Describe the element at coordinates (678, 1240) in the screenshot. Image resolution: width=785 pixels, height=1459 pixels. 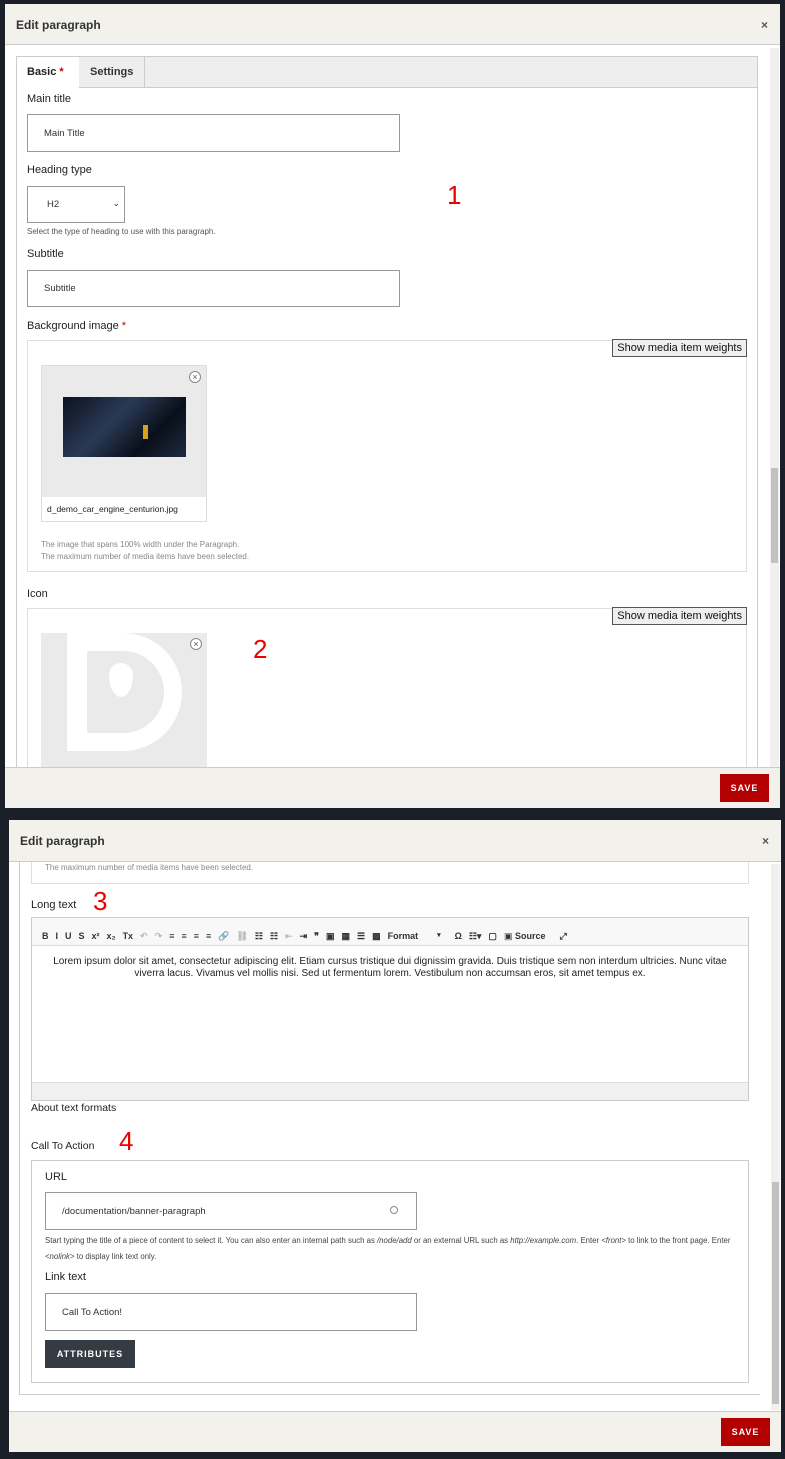
I see `help-text: to link to the front page. Enter` at that location.